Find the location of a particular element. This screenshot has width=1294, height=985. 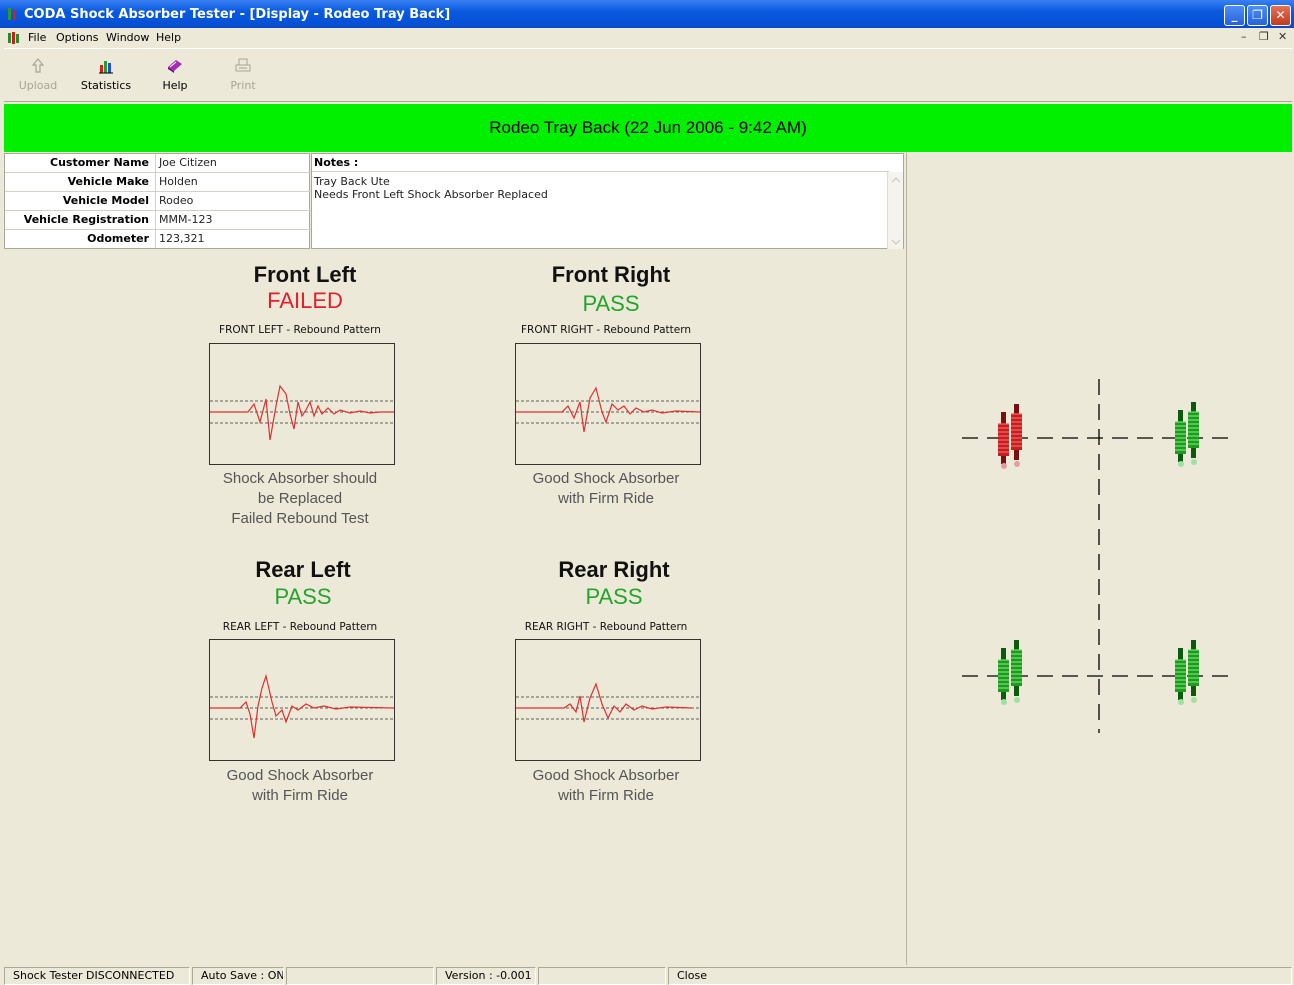

info-row: Odometer 123,321 is located at coordinates (158, 239).